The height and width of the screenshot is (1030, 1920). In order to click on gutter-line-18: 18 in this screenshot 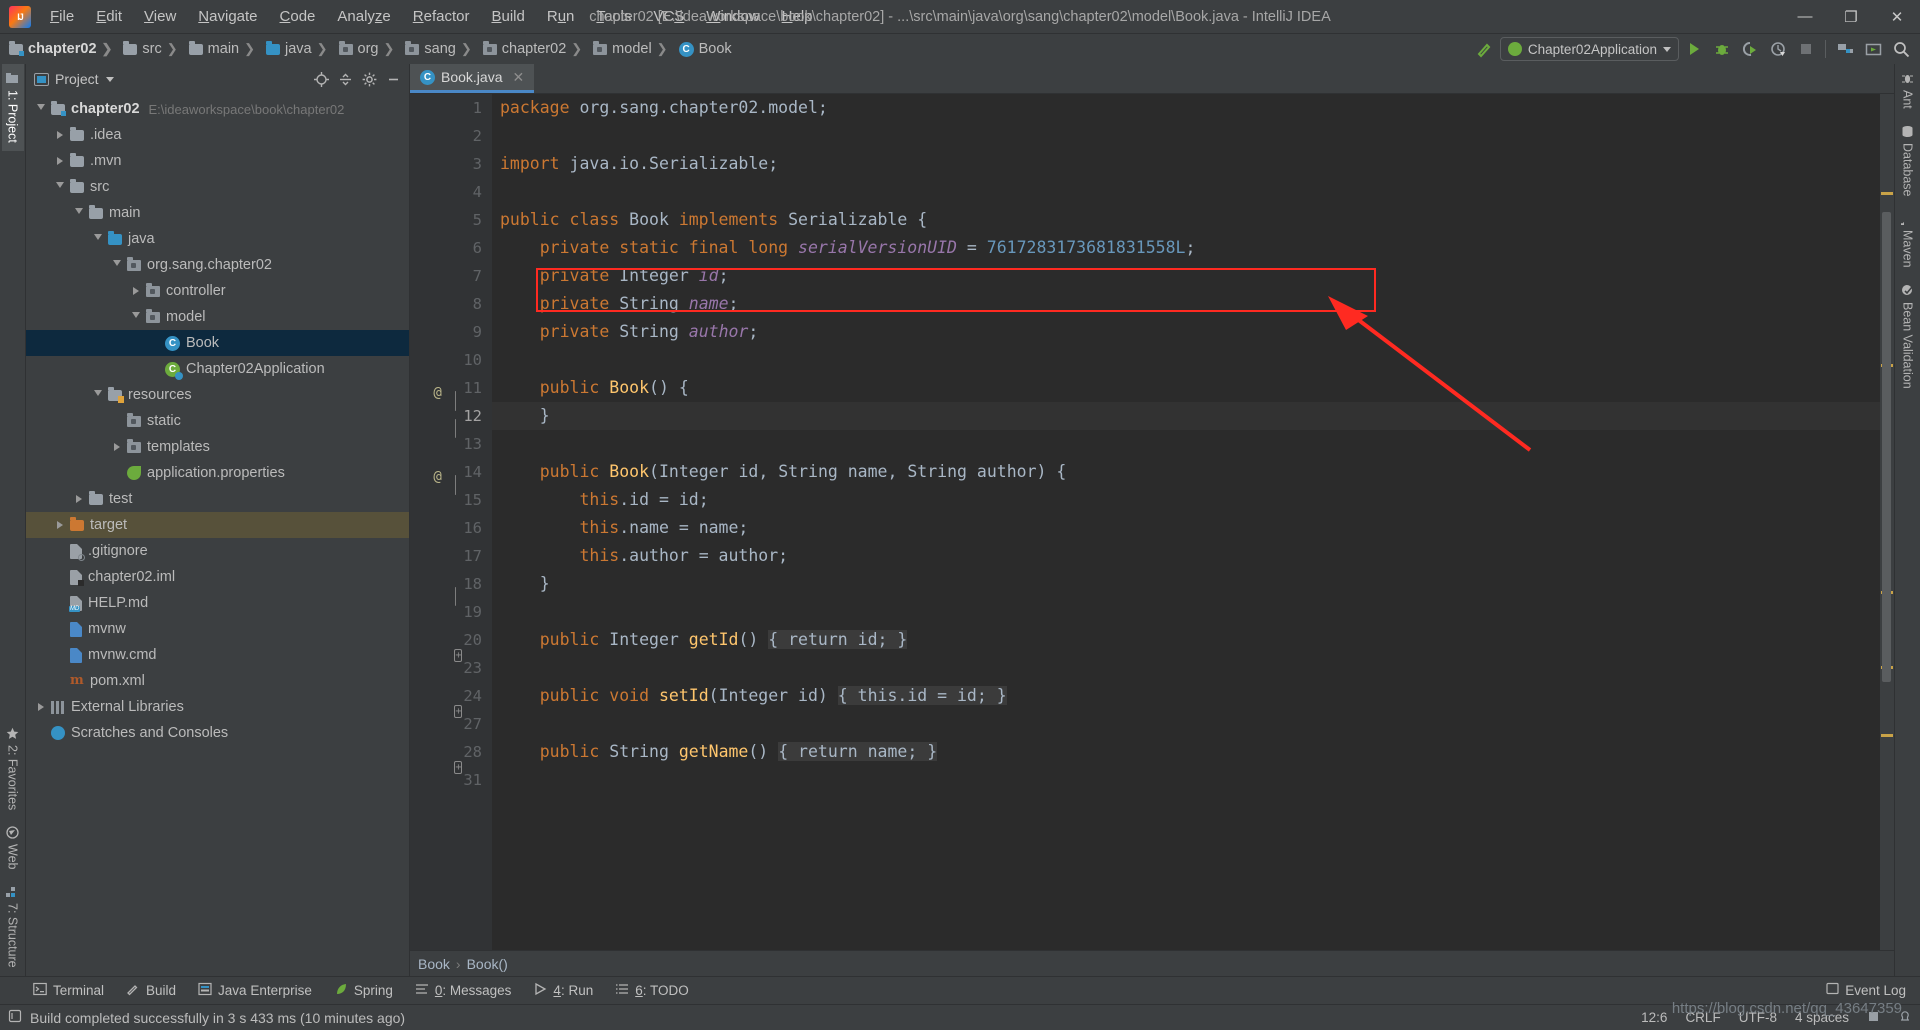, I will do `click(451, 588)`.